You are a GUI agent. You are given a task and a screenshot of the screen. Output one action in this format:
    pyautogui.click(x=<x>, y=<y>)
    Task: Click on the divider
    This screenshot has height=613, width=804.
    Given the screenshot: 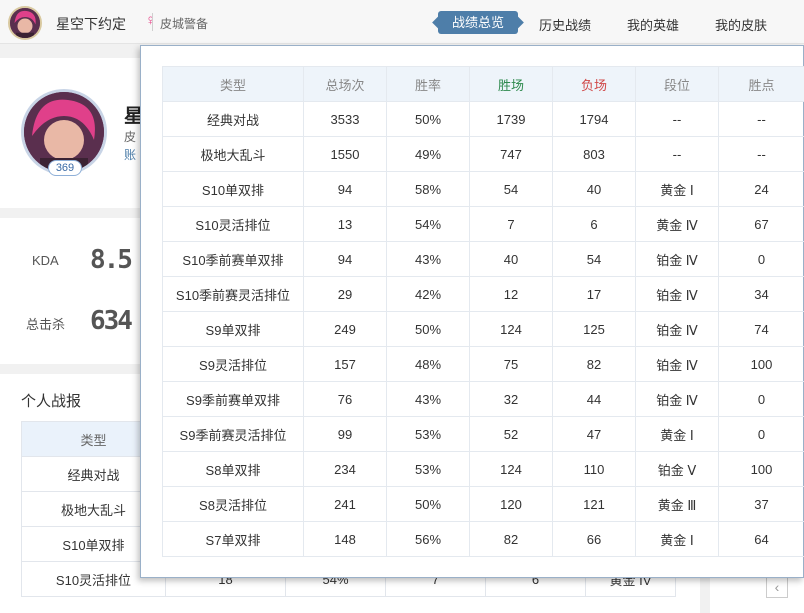 What is the action you would take?
    pyautogui.click(x=152, y=22)
    